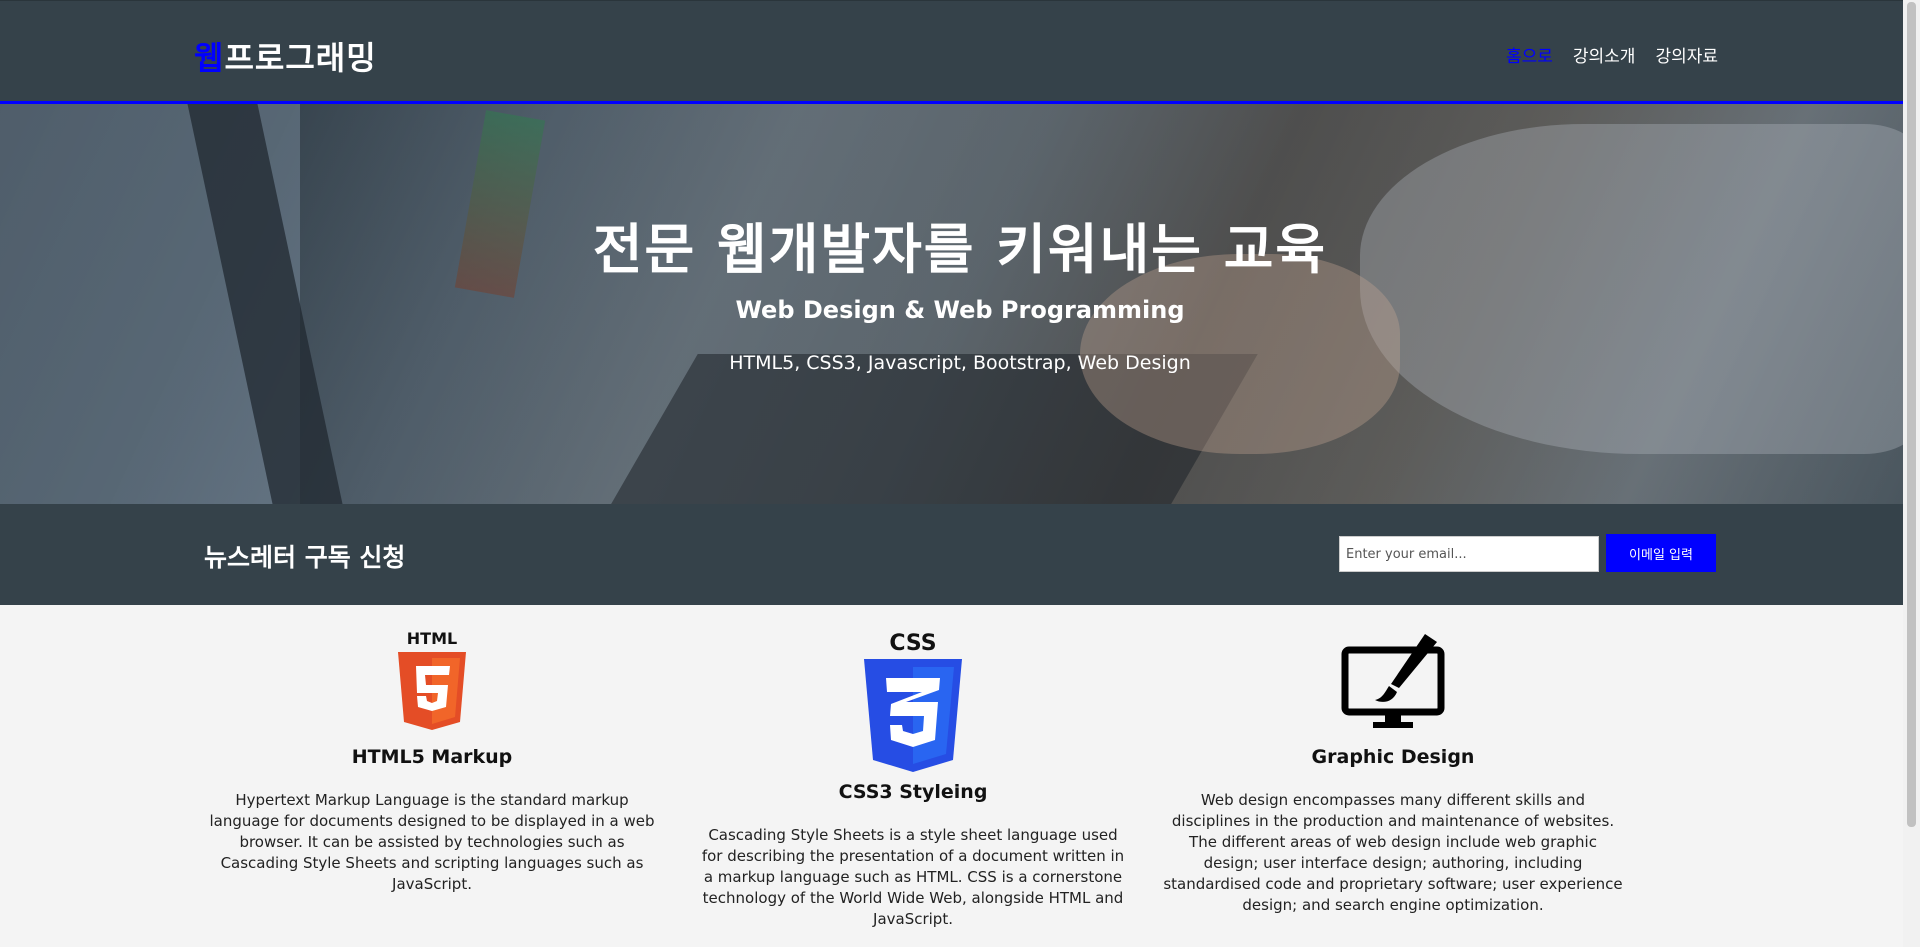  I want to click on newsletter-email-input, so click(1469, 554).